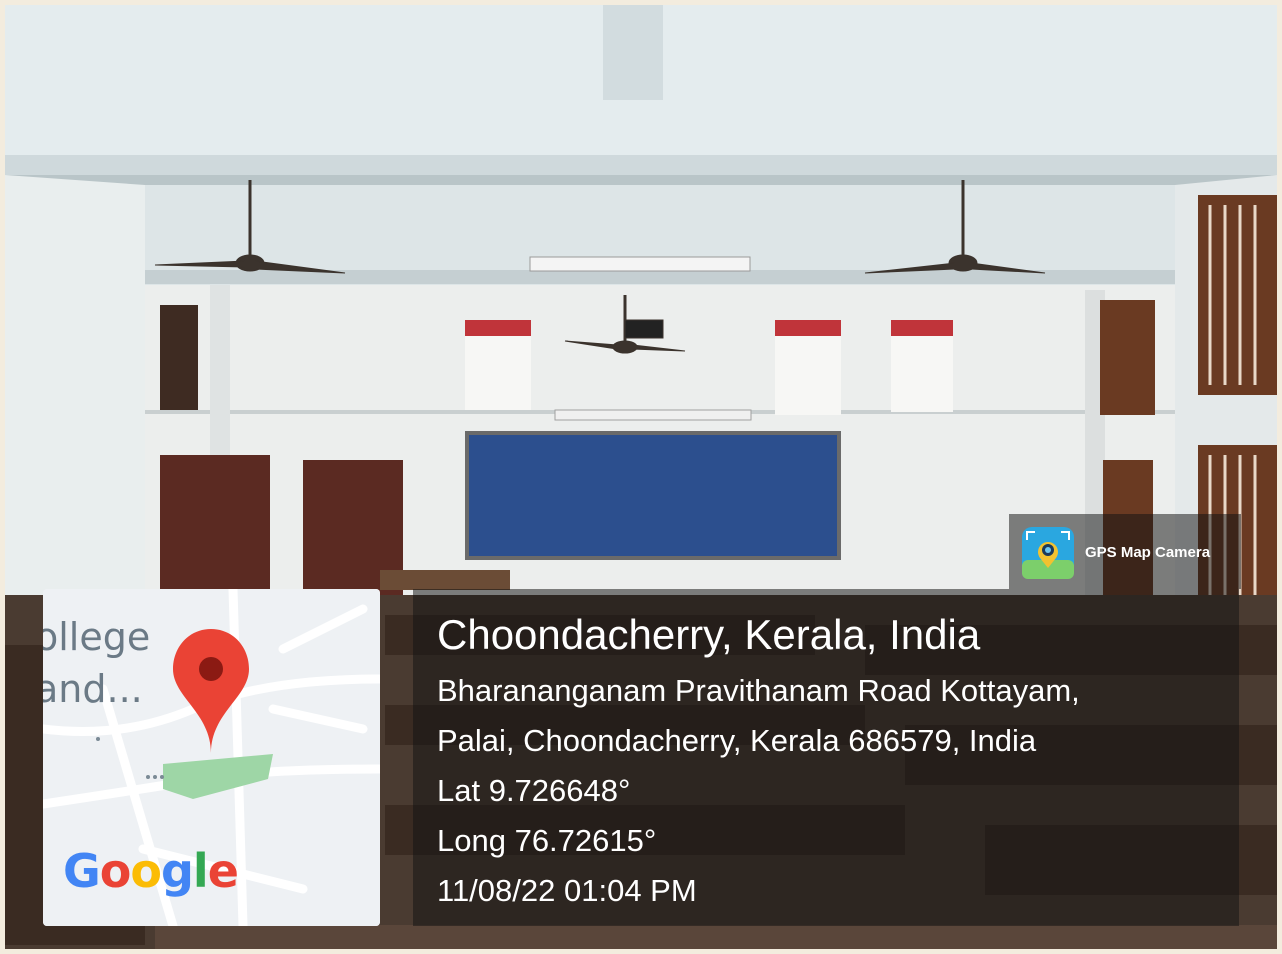 This screenshot has height=954, width=1282. What do you see at coordinates (177, 871) in the screenshot?
I see `google-letter: g` at bounding box center [177, 871].